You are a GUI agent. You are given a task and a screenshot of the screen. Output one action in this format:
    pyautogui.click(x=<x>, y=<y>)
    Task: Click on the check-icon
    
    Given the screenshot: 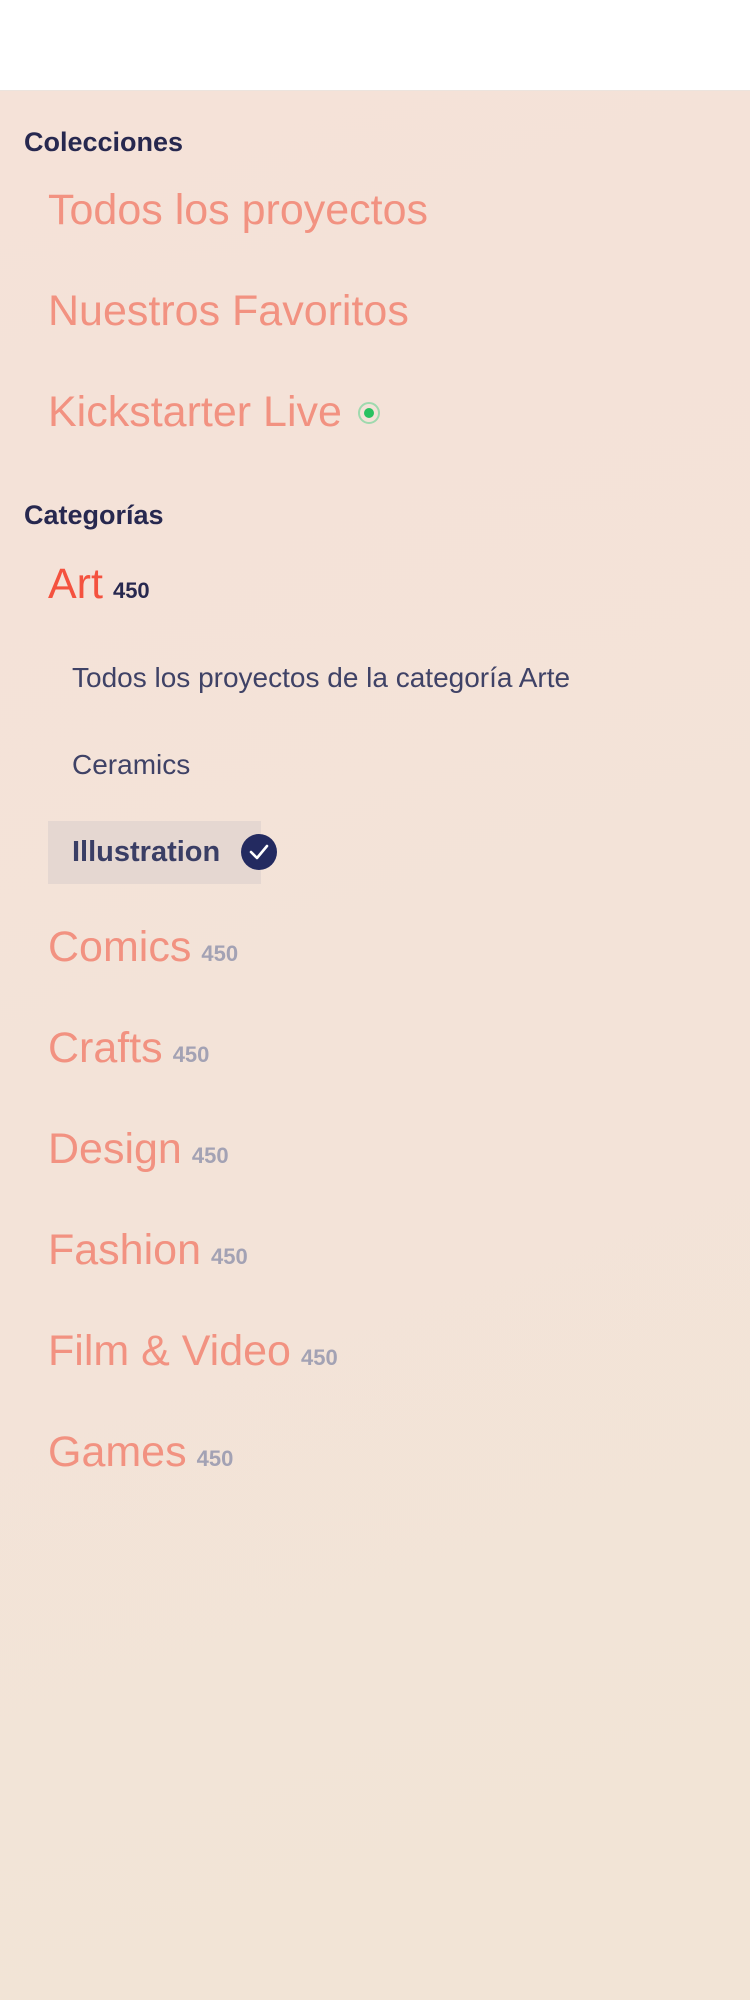 What is the action you would take?
    pyautogui.click(x=259, y=852)
    